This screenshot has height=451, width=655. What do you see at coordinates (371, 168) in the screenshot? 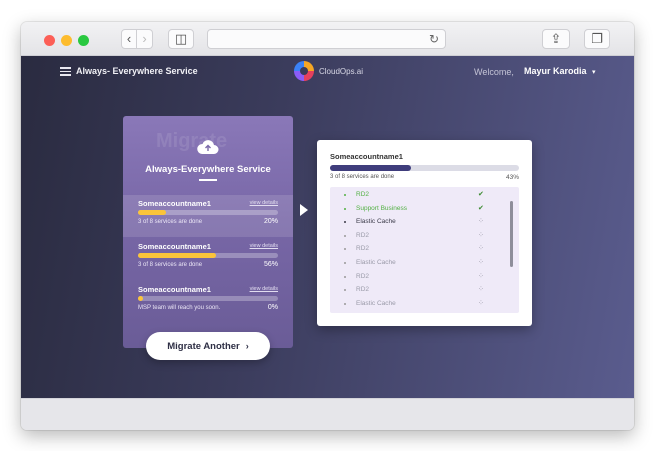
I see `detail-progress-fill` at bounding box center [371, 168].